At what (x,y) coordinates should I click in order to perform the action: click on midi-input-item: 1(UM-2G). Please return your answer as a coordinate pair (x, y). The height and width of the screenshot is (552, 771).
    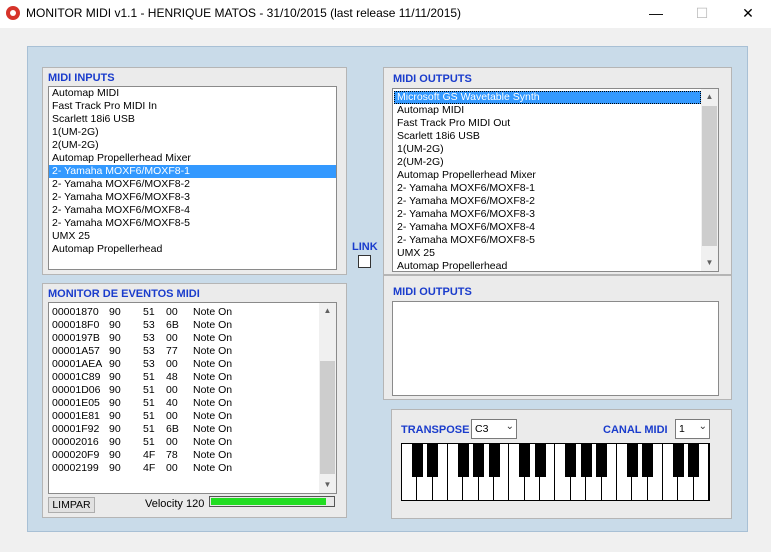
    Looking at the image, I should click on (192, 132).